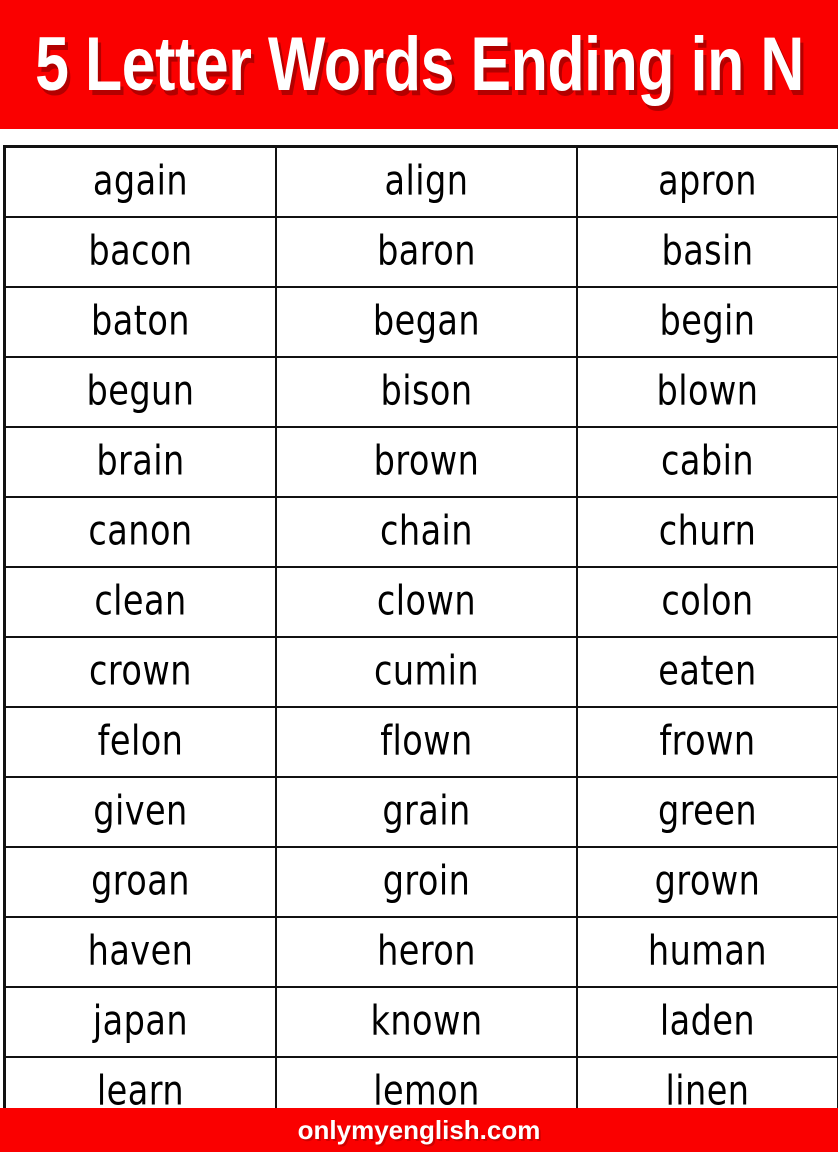 The height and width of the screenshot is (1152, 838). I want to click on word-text: laden, so click(707, 1021).